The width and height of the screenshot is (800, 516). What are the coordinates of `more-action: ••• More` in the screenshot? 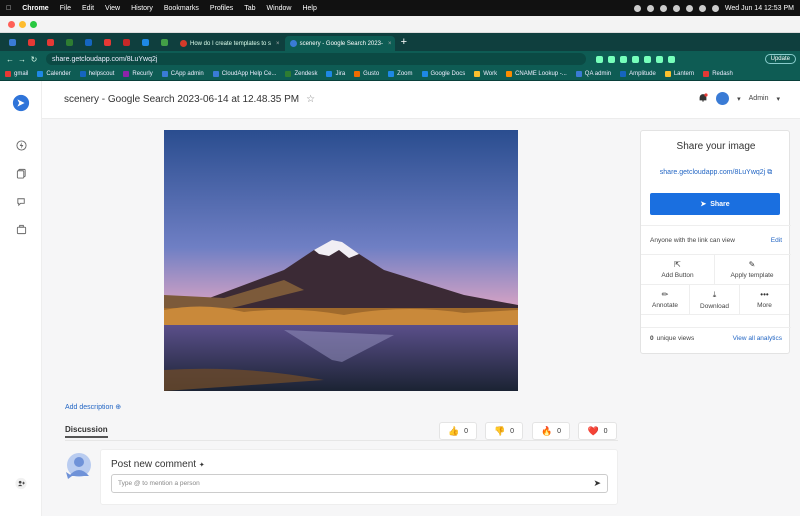 It's located at (764, 300).